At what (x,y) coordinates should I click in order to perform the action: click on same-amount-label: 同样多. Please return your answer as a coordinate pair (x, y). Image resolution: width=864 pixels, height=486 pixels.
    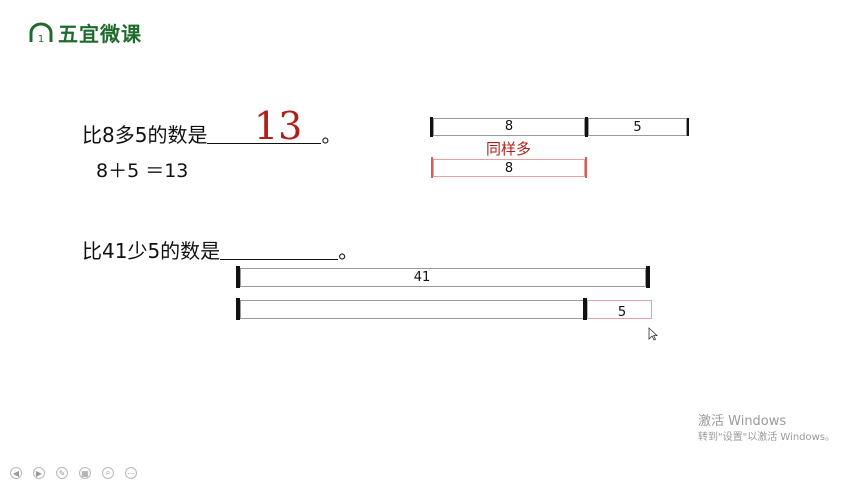
    Looking at the image, I should click on (509, 149).